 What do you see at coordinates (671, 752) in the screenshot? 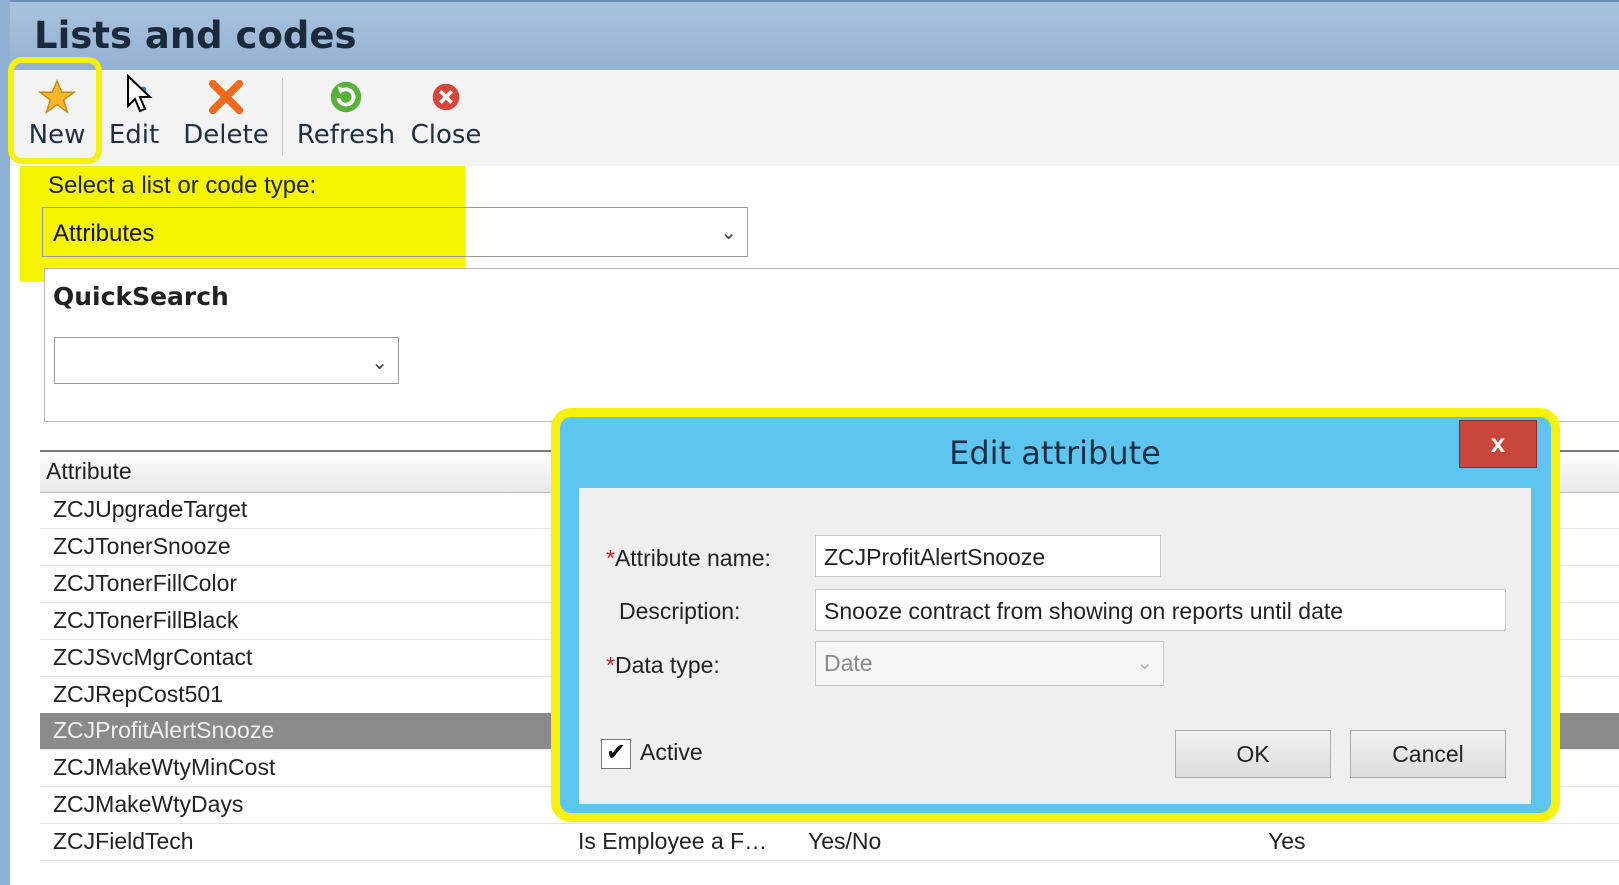
I see `active-label: Active` at bounding box center [671, 752].